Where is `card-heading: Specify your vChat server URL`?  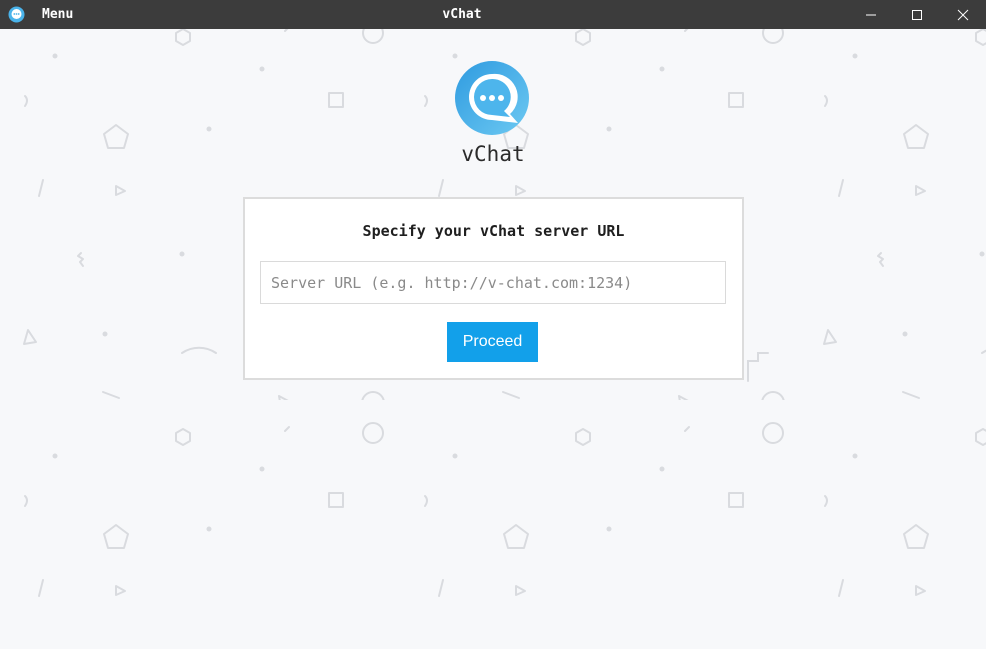
card-heading: Specify your vChat server URL is located at coordinates (493, 231).